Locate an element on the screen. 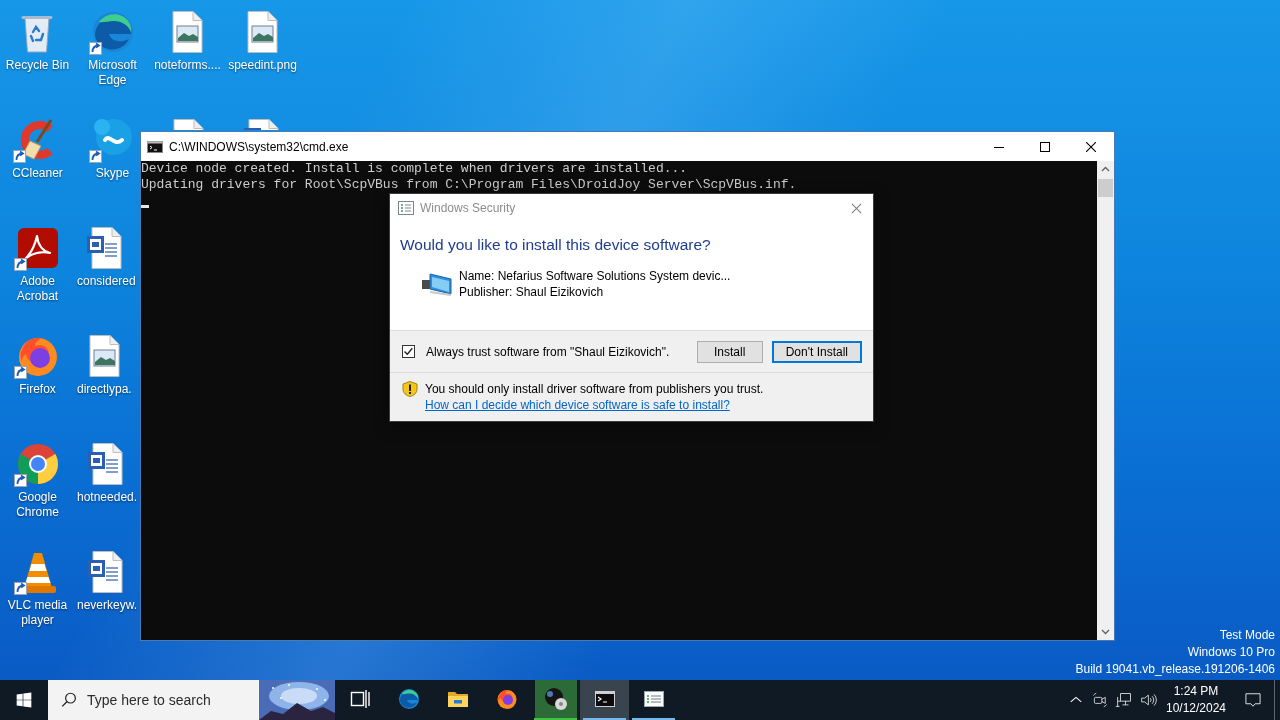  desktop-item: Adobe Acrobat is located at coordinates (37, 264).